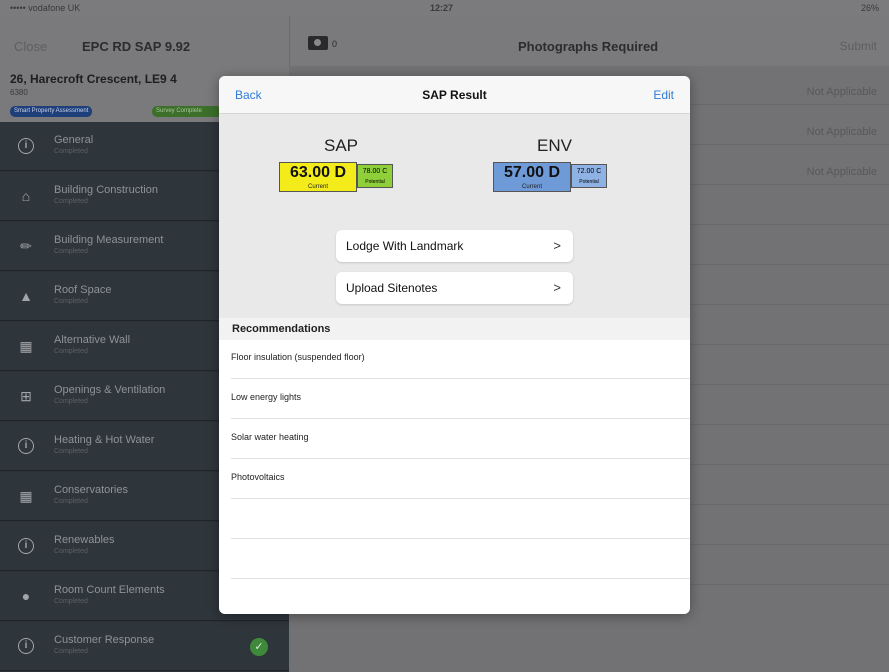 This screenshot has height=672, width=889. What do you see at coordinates (26, 396) in the screenshot?
I see `window-icon: ⊞` at bounding box center [26, 396].